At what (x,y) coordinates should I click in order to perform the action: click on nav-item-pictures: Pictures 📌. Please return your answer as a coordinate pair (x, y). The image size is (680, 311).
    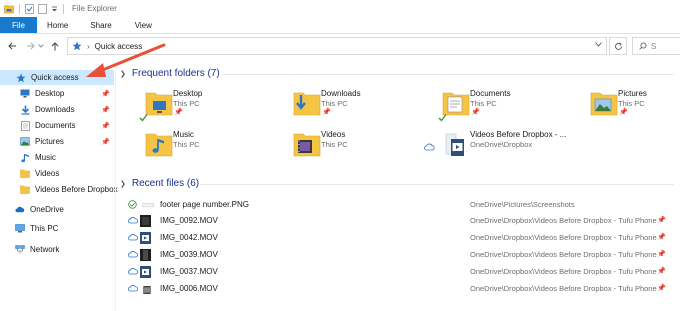
    Looking at the image, I should click on (57, 141).